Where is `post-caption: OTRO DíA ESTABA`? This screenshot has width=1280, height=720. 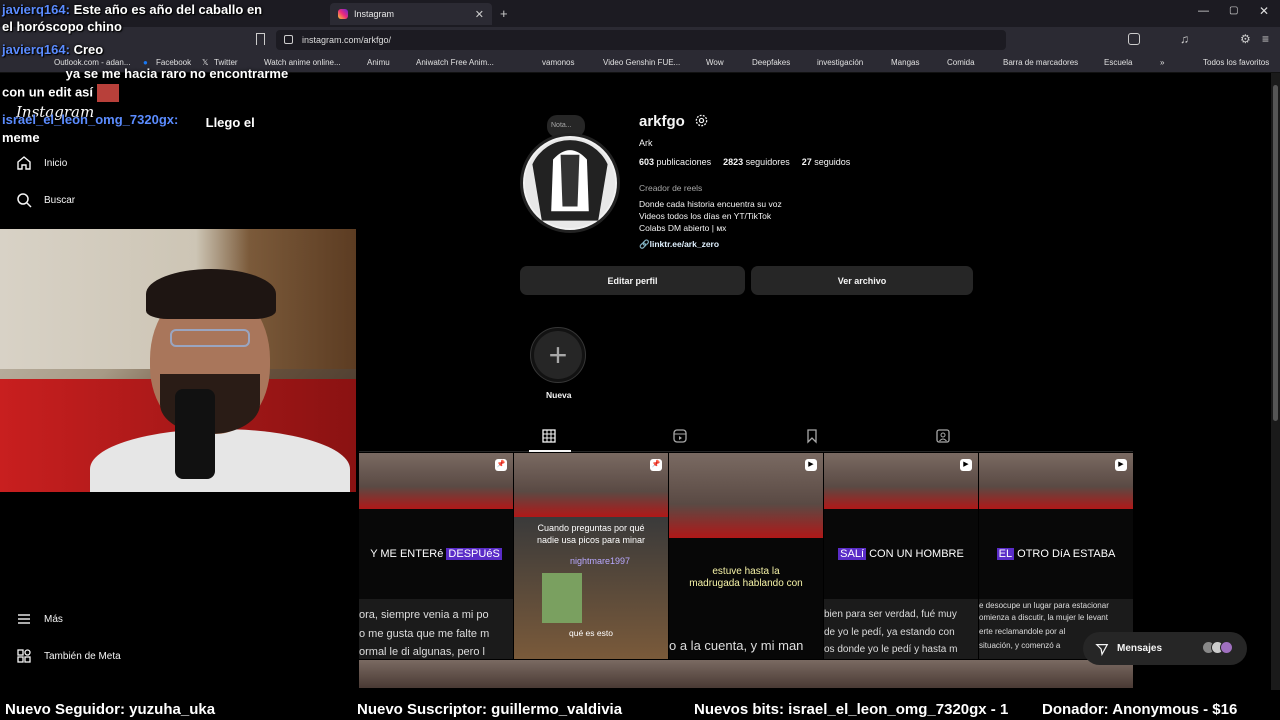 post-caption: OTRO DíA ESTABA is located at coordinates (1066, 554).